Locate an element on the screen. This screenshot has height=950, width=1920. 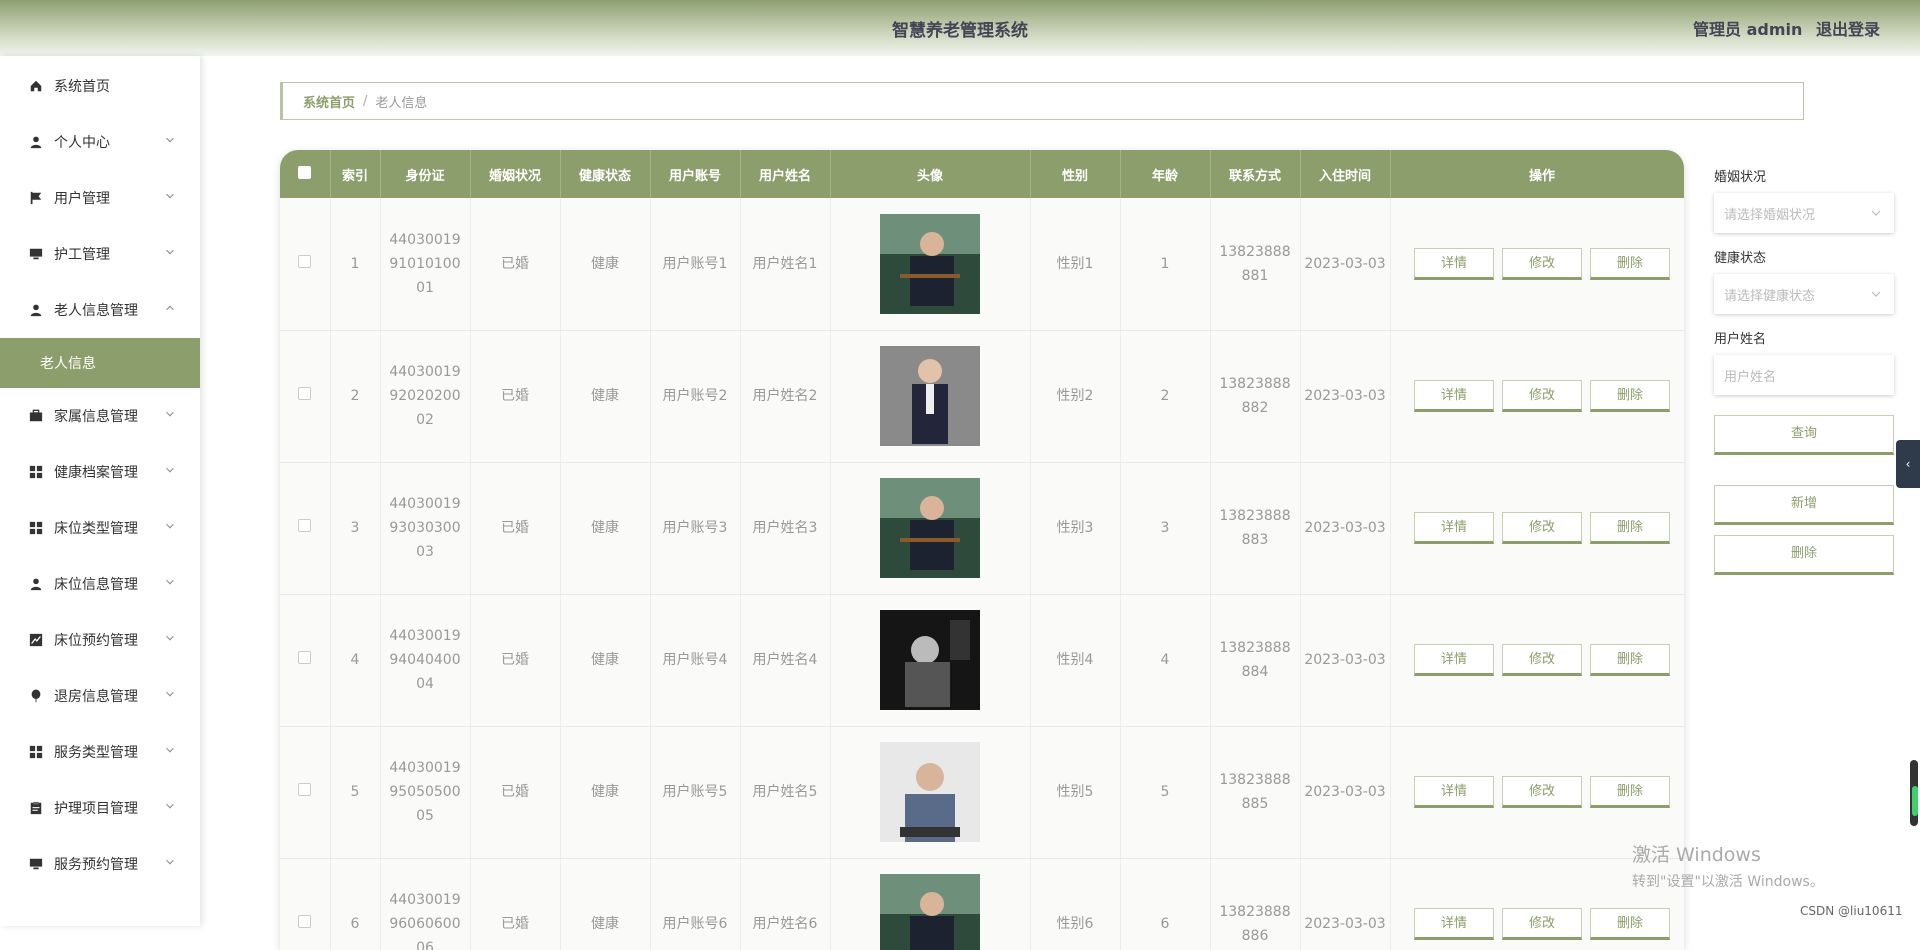
sidebar-item: 用户管理 is located at coordinates (100, 198).